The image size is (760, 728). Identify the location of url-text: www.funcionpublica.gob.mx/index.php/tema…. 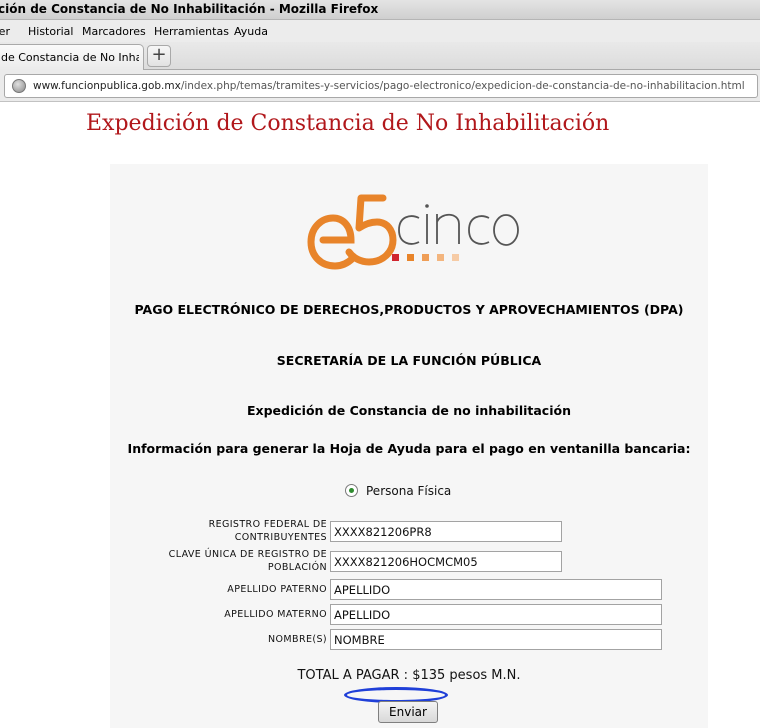
(393, 86).